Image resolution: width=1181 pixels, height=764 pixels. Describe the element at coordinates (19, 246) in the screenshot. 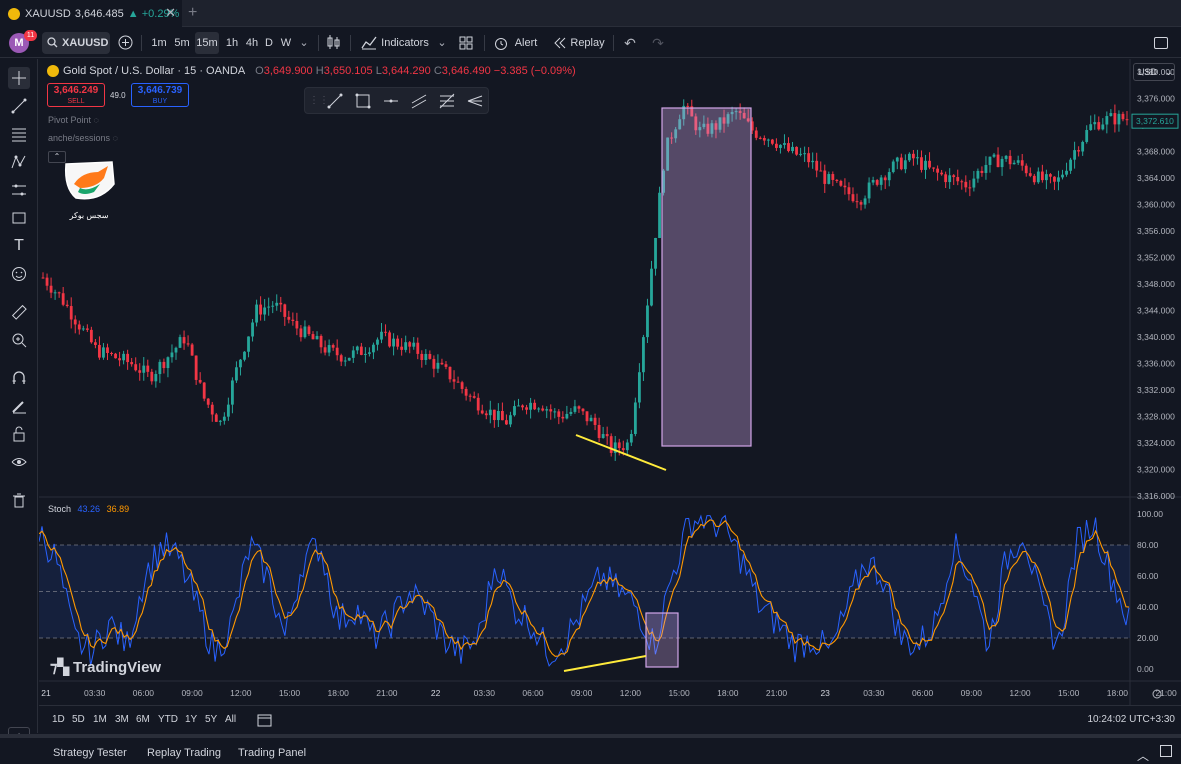

I see `text-icon: T` at that location.